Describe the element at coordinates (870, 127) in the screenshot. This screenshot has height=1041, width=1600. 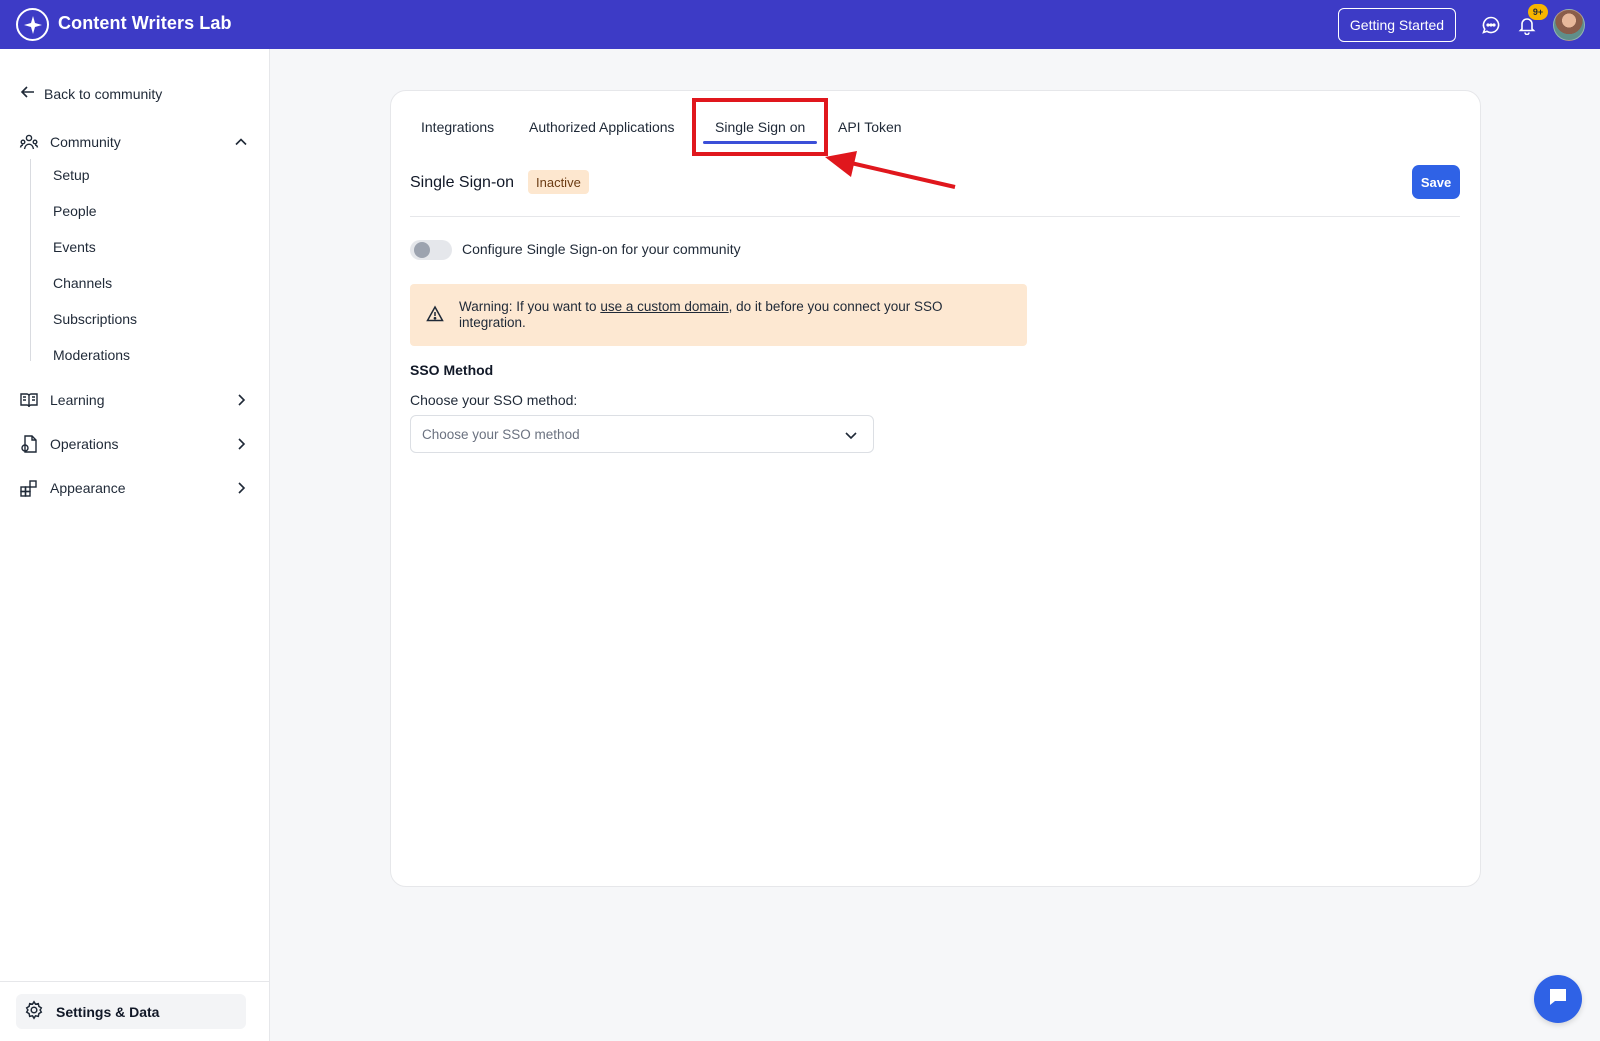
I see `tab-api-token: API Token` at that location.